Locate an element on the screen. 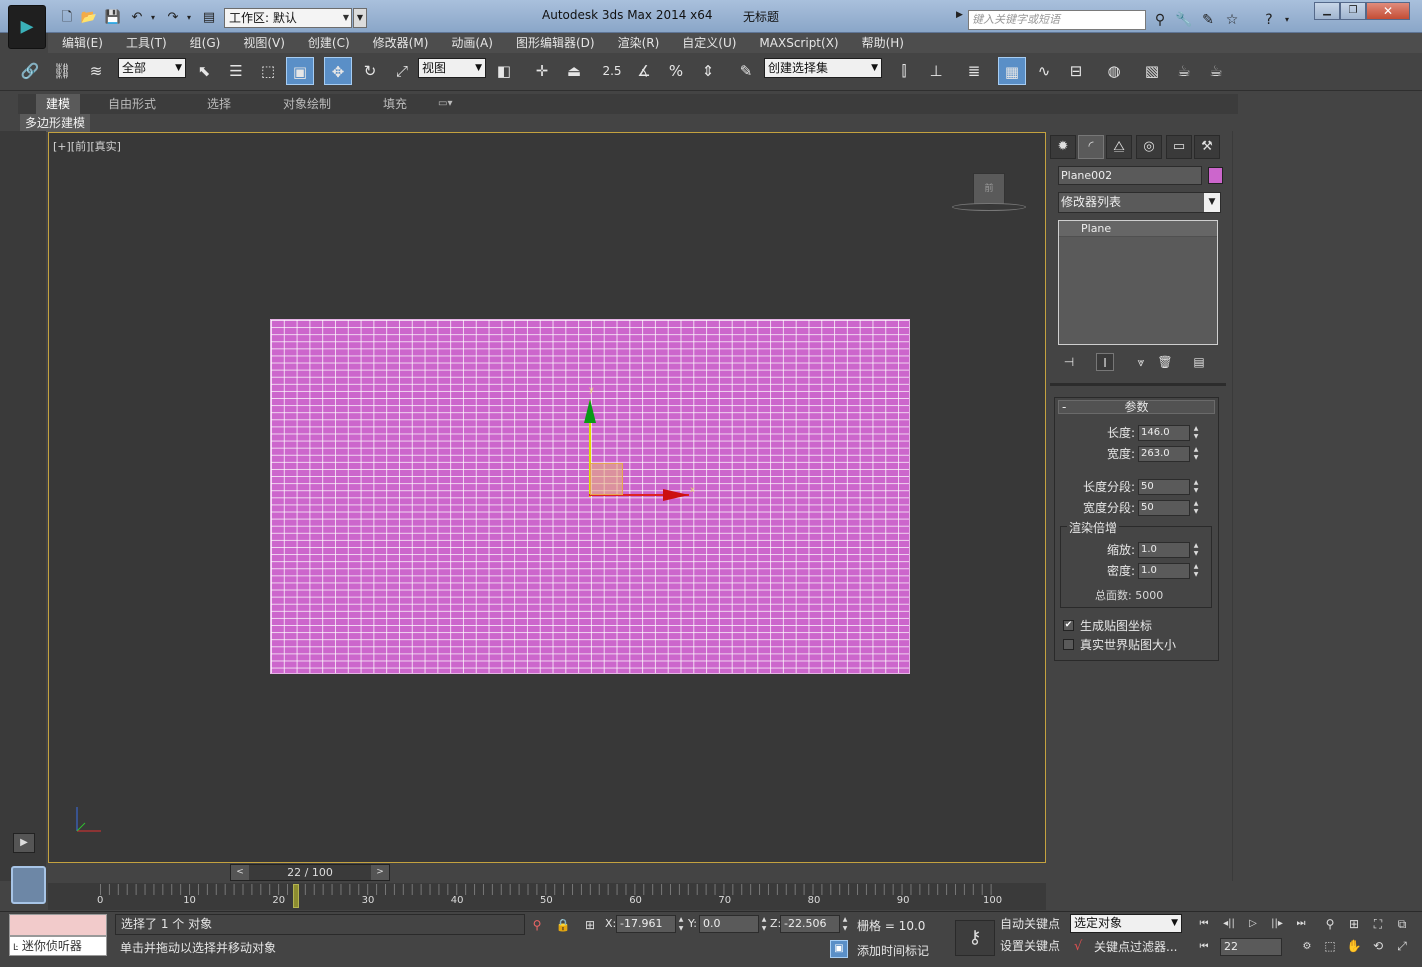 This screenshot has width=1422, height=967. menu-group: 组(G) is located at coordinates (203, 43).